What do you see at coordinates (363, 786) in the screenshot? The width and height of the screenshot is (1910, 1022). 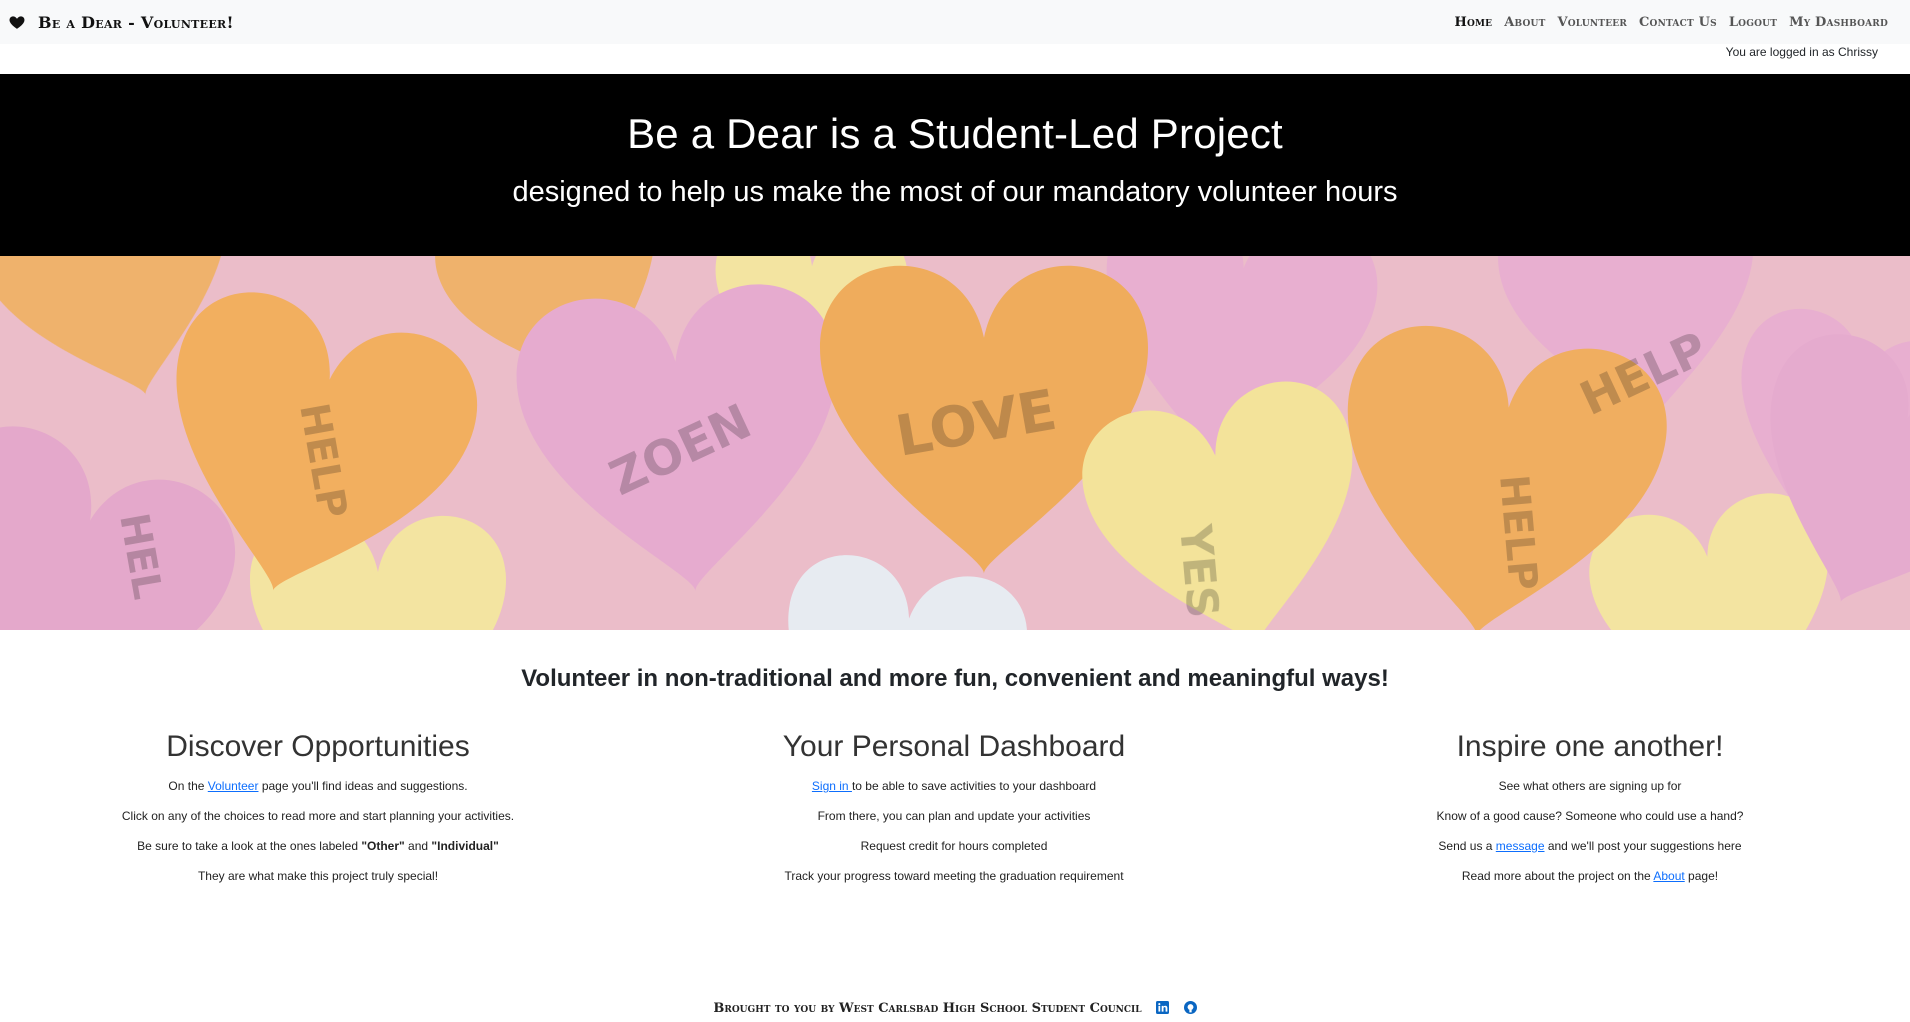 I see `text: page you'll find ideas and suggestions.` at bounding box center [363, 786].